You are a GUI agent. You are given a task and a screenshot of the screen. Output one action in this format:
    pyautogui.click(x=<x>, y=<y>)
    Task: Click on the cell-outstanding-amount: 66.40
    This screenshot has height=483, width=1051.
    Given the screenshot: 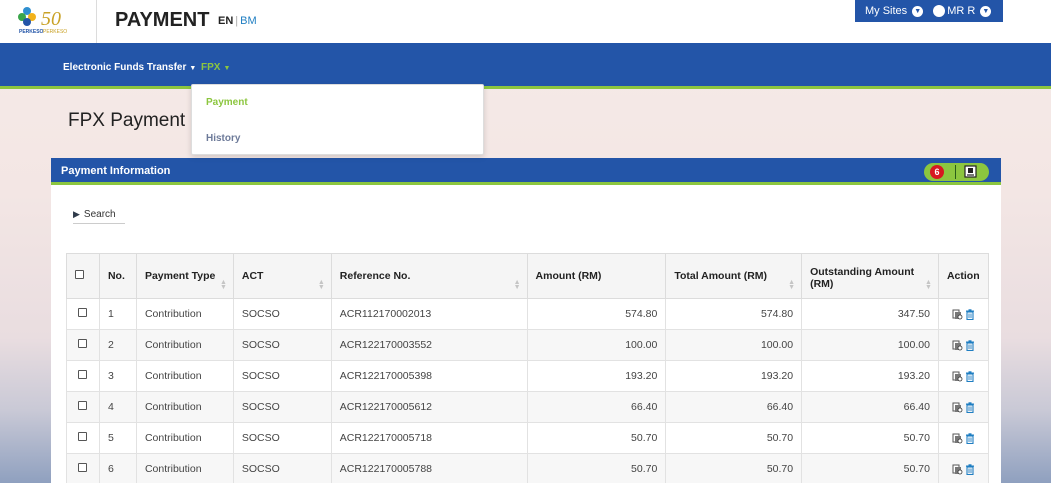 What is the action you would take?
    pyautogui.click(x=870, y=407)
    